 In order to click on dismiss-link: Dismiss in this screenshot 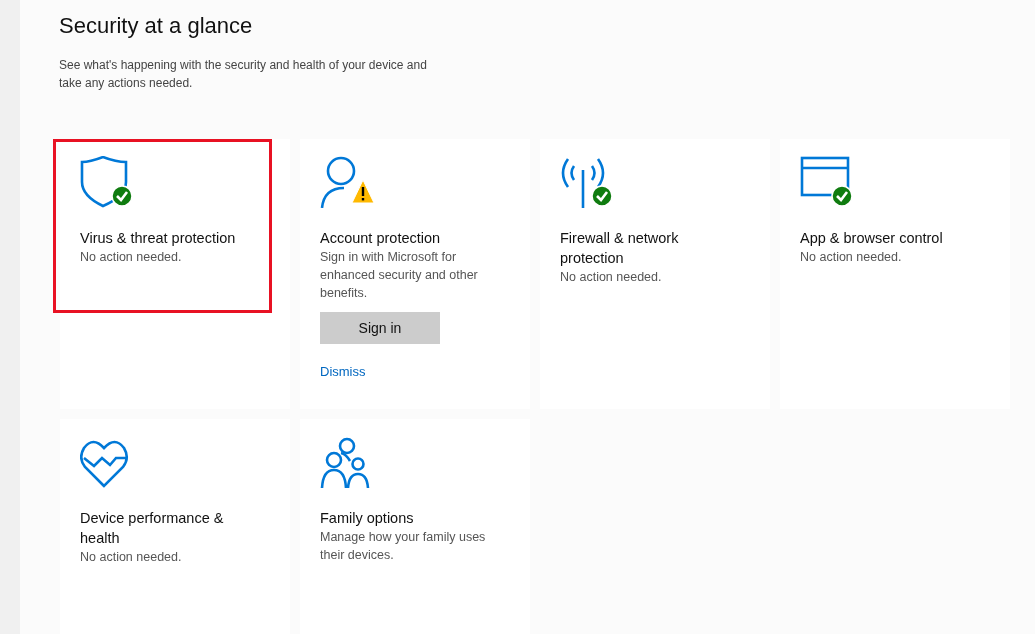, I will do `click(343, 371)`.